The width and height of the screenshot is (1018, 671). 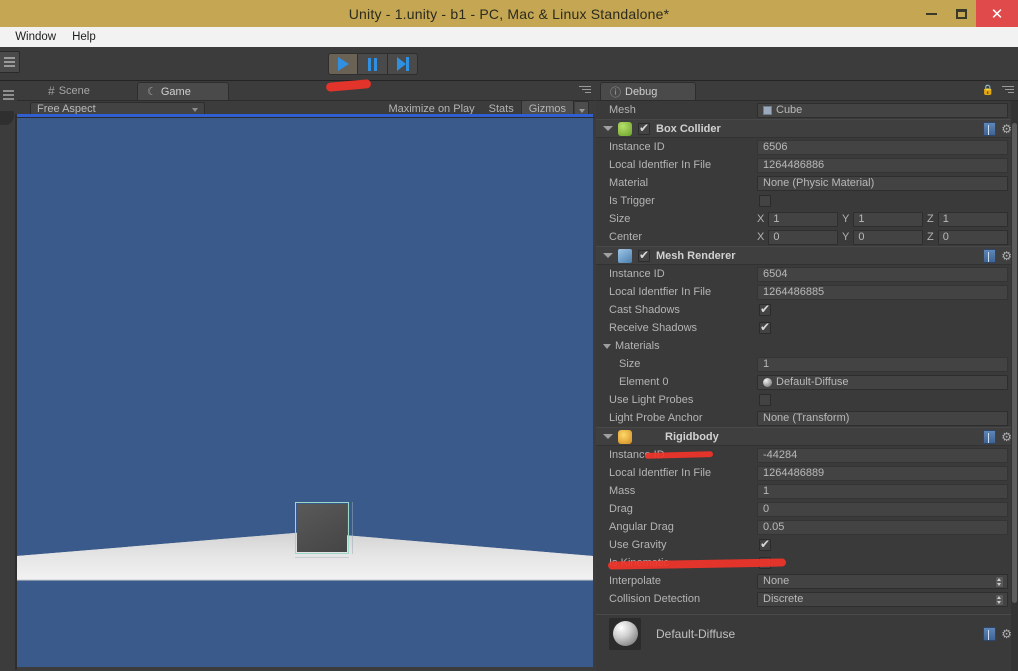 What do you see at coordinates (882, 292) in the screenshot?
I see `field-mr-local-id: 1264486885` at bounding box center [882, 292].